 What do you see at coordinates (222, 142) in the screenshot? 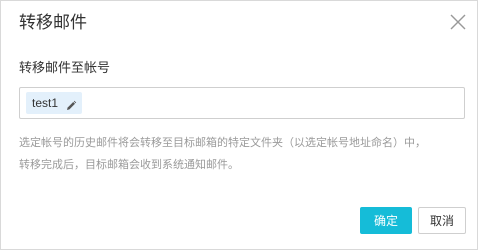
I see `help-text-line-1: 选定帐号的历史邮件将会转移至目标邮箱的特定文件夹（以选定帐号地址命名）中，` at bounding box center [222, 142].